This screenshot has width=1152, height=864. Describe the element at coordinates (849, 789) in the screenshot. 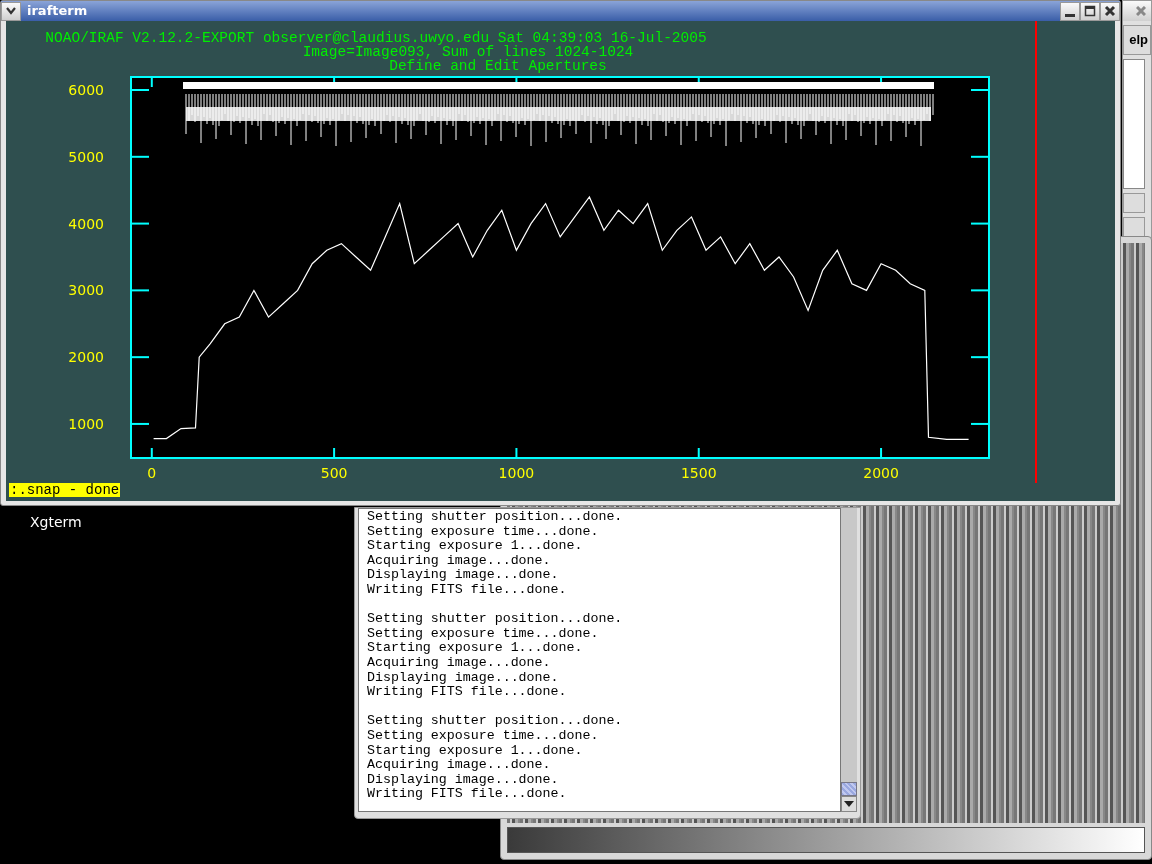

I see `scrollbar-thumb` at that location.